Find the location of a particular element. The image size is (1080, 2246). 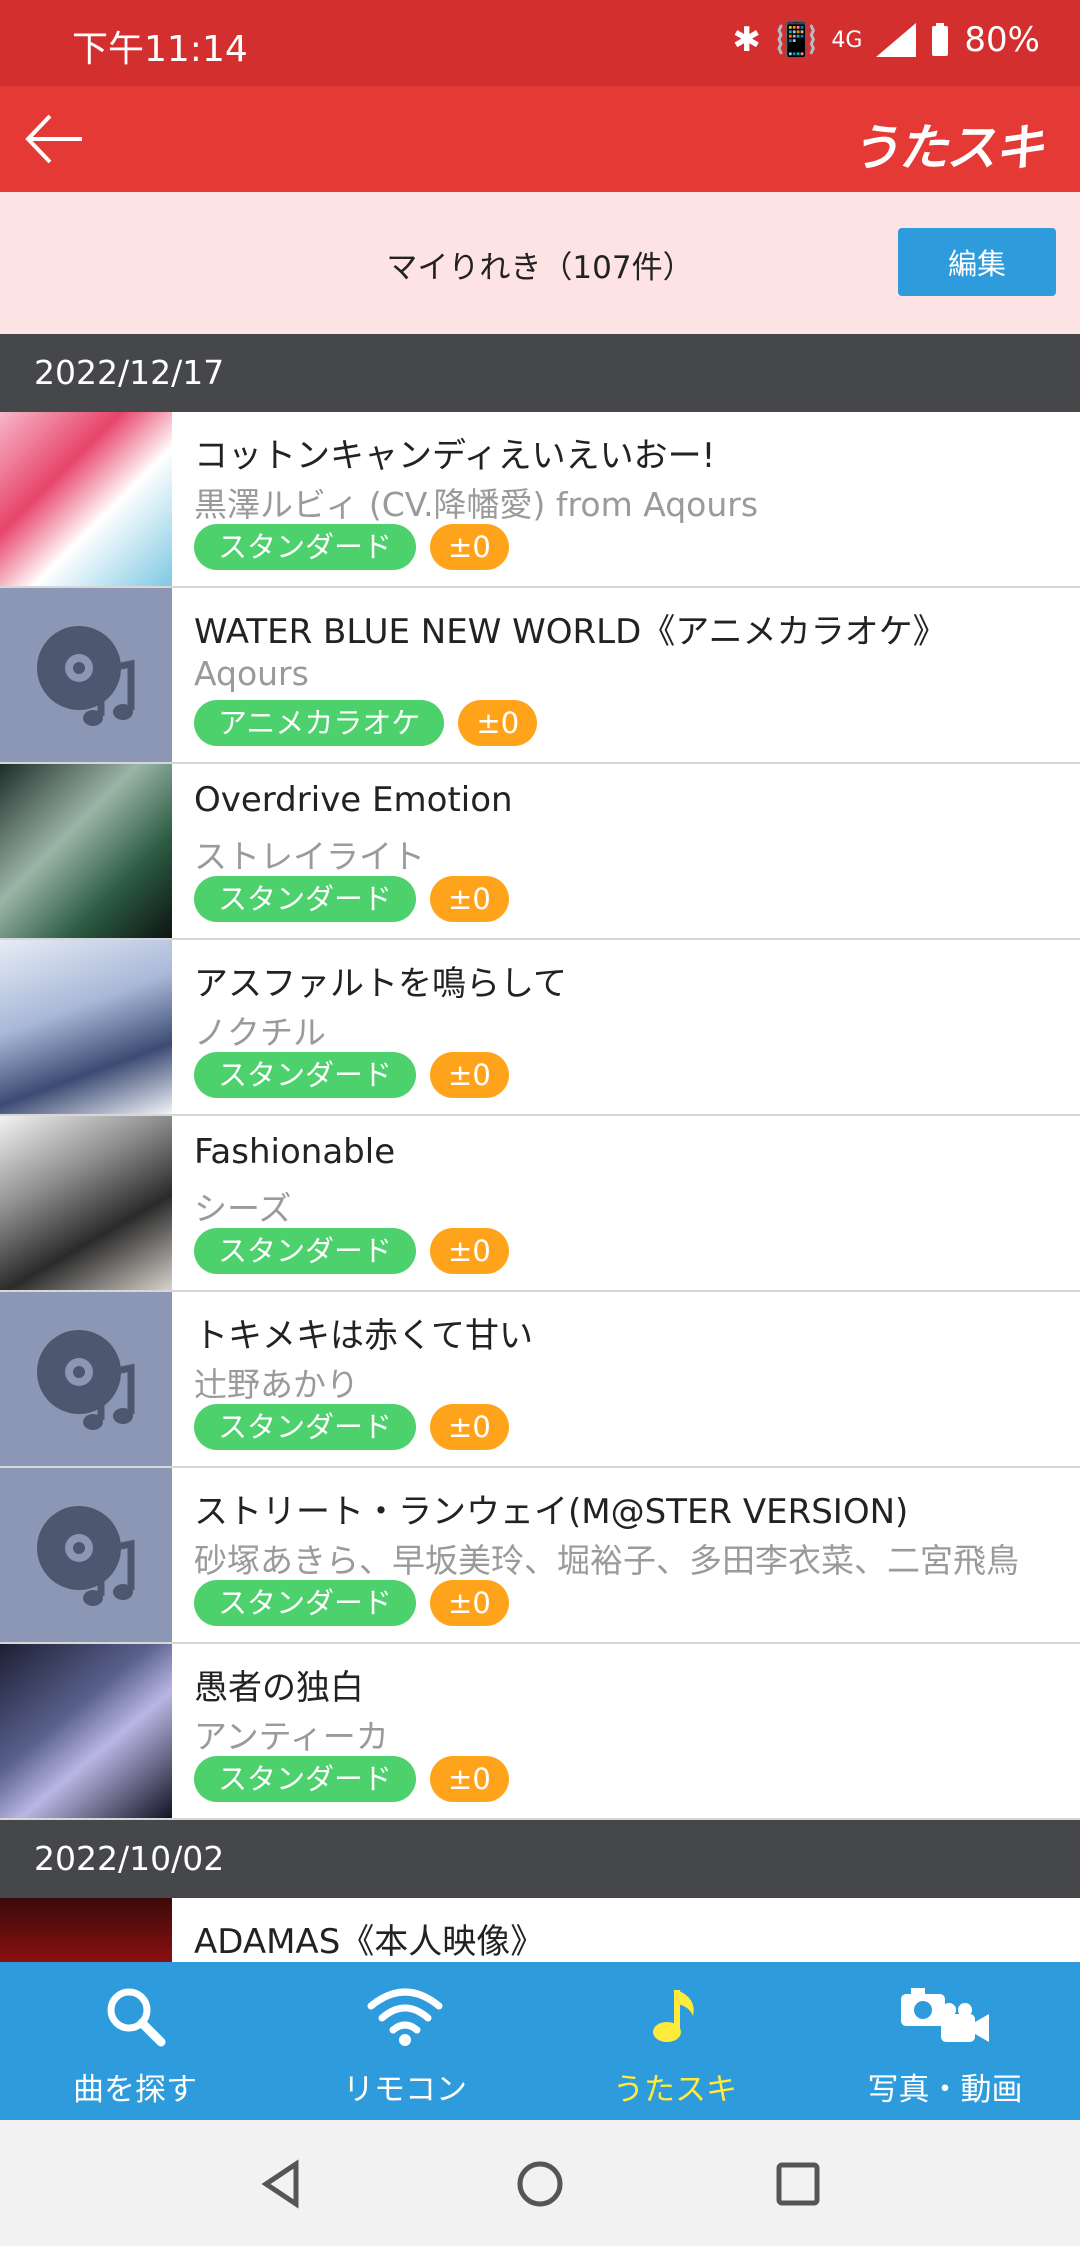

nav-utasuki: うたスキ is located at coordinates (675, 2041).